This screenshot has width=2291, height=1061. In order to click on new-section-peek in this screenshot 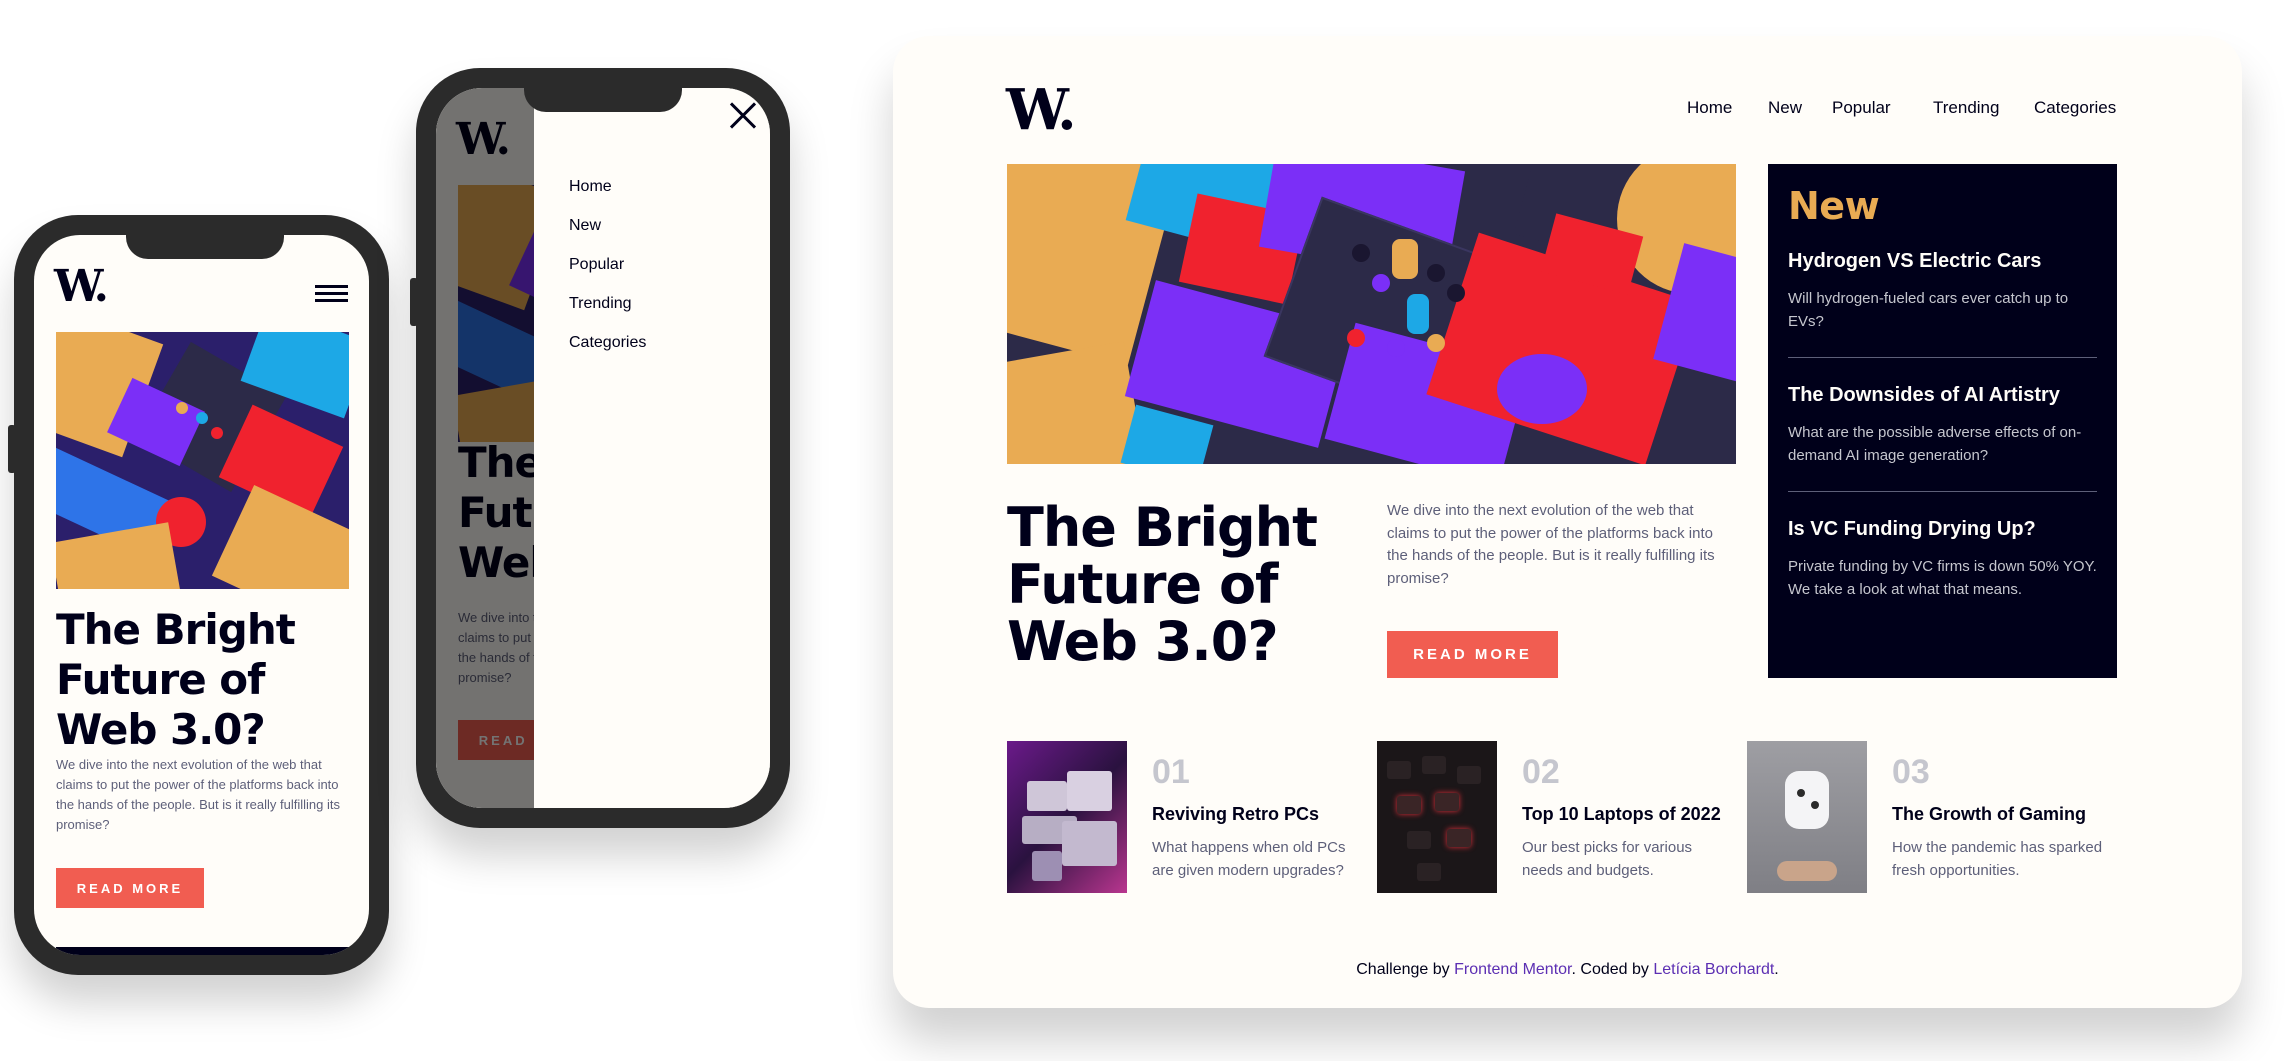, I will do `click(202, 951)`.